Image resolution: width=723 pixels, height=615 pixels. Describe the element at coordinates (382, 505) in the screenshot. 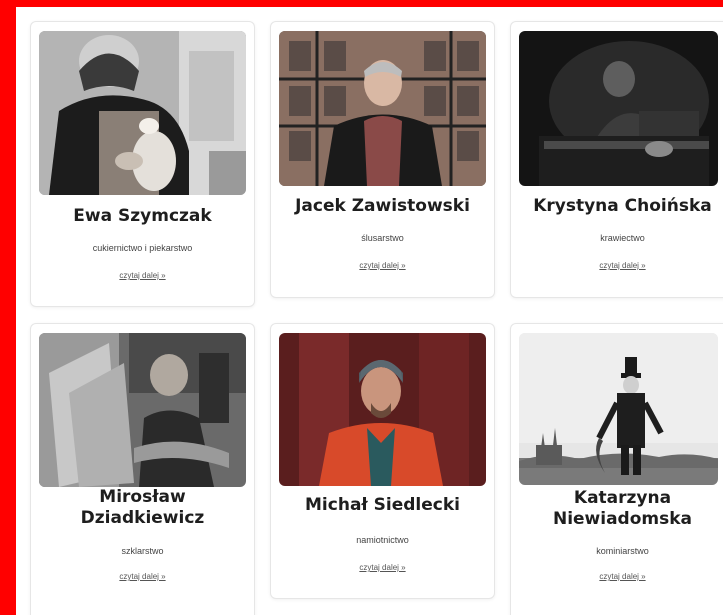

I see `person-name: Michał Siedlecki` at that location.